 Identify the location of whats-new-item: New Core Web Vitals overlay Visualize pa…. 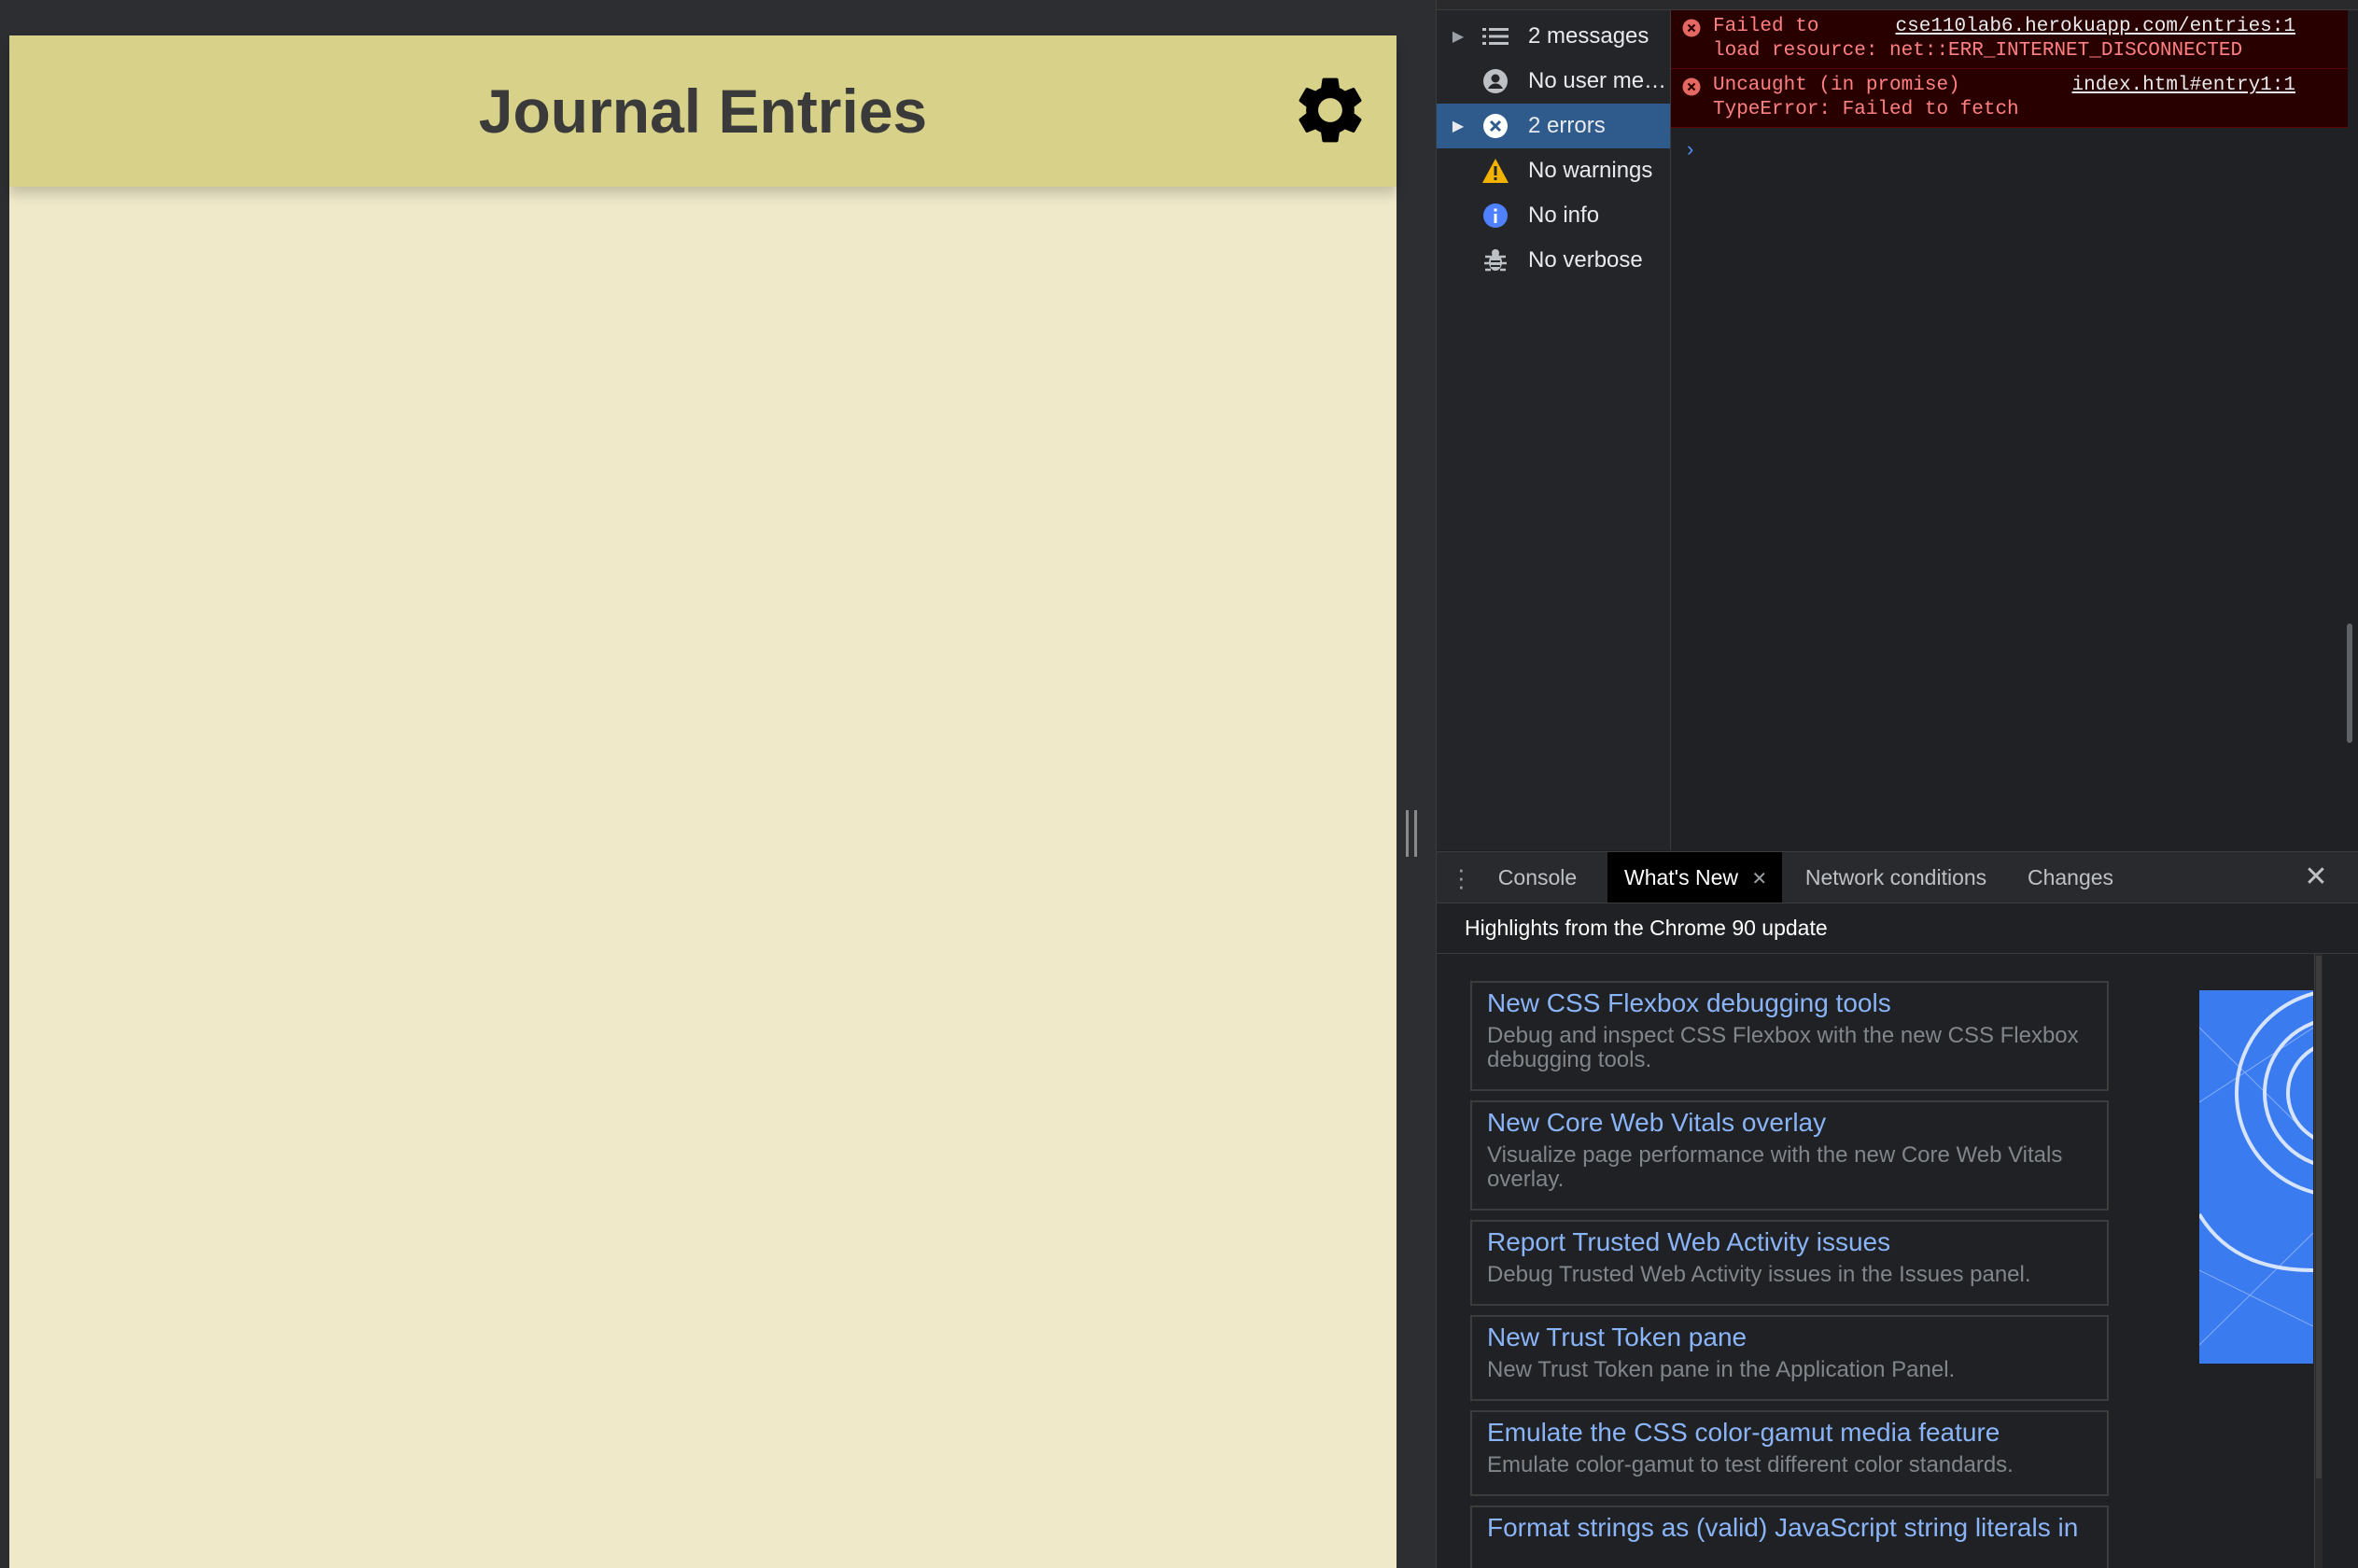
(1789, 1155).